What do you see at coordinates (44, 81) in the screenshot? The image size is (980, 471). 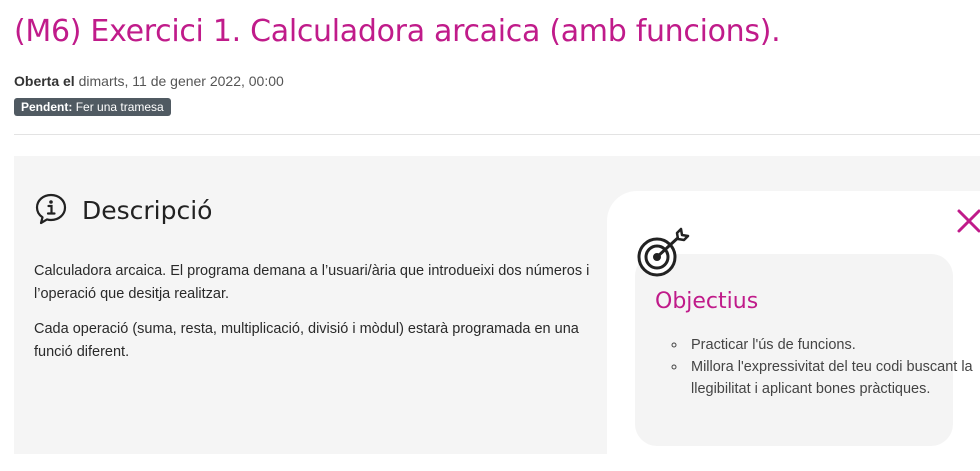 I see `open-date-label: Oberta el` at bounding box center [44, 81].